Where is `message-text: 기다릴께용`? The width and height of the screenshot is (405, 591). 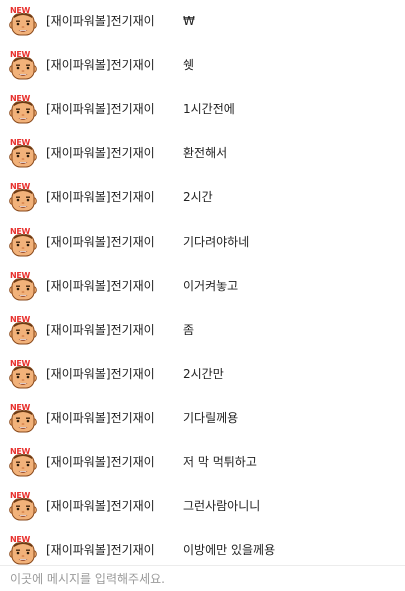
message-text: 기다릴께용 is located at coordinates (211, 418).